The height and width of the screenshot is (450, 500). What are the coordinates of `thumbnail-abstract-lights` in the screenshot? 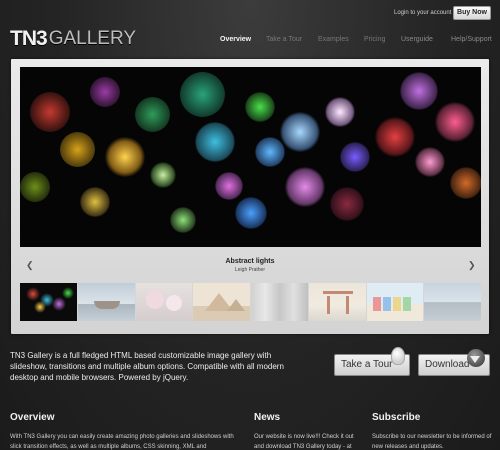 It's located at (48, 302).